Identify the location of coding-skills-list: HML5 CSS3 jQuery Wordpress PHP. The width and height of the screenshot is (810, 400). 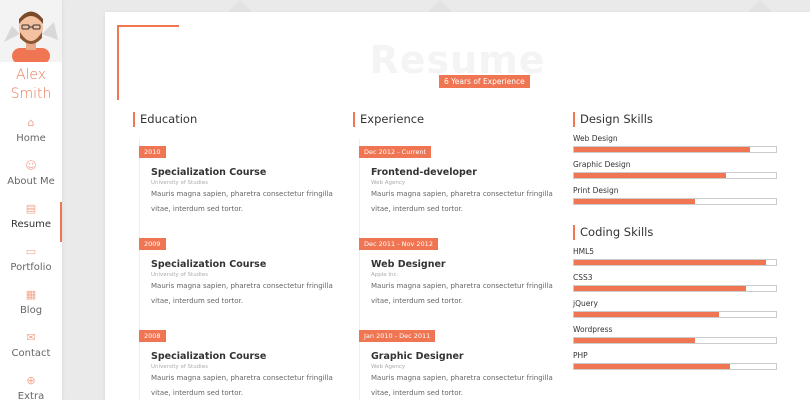
(679, 308).